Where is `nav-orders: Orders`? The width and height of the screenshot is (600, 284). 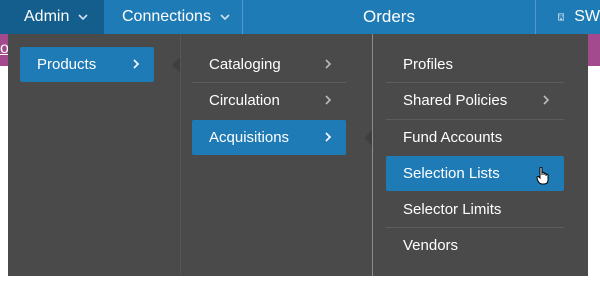 nav-orders: Orders is located at coordinates (389, 17).